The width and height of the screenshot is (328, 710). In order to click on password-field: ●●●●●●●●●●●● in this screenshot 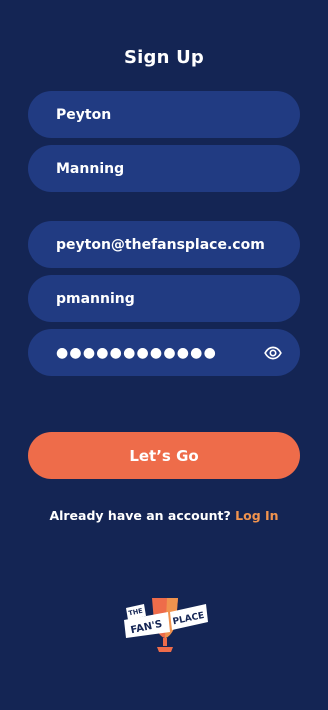, I will do `click(164, 352)`.